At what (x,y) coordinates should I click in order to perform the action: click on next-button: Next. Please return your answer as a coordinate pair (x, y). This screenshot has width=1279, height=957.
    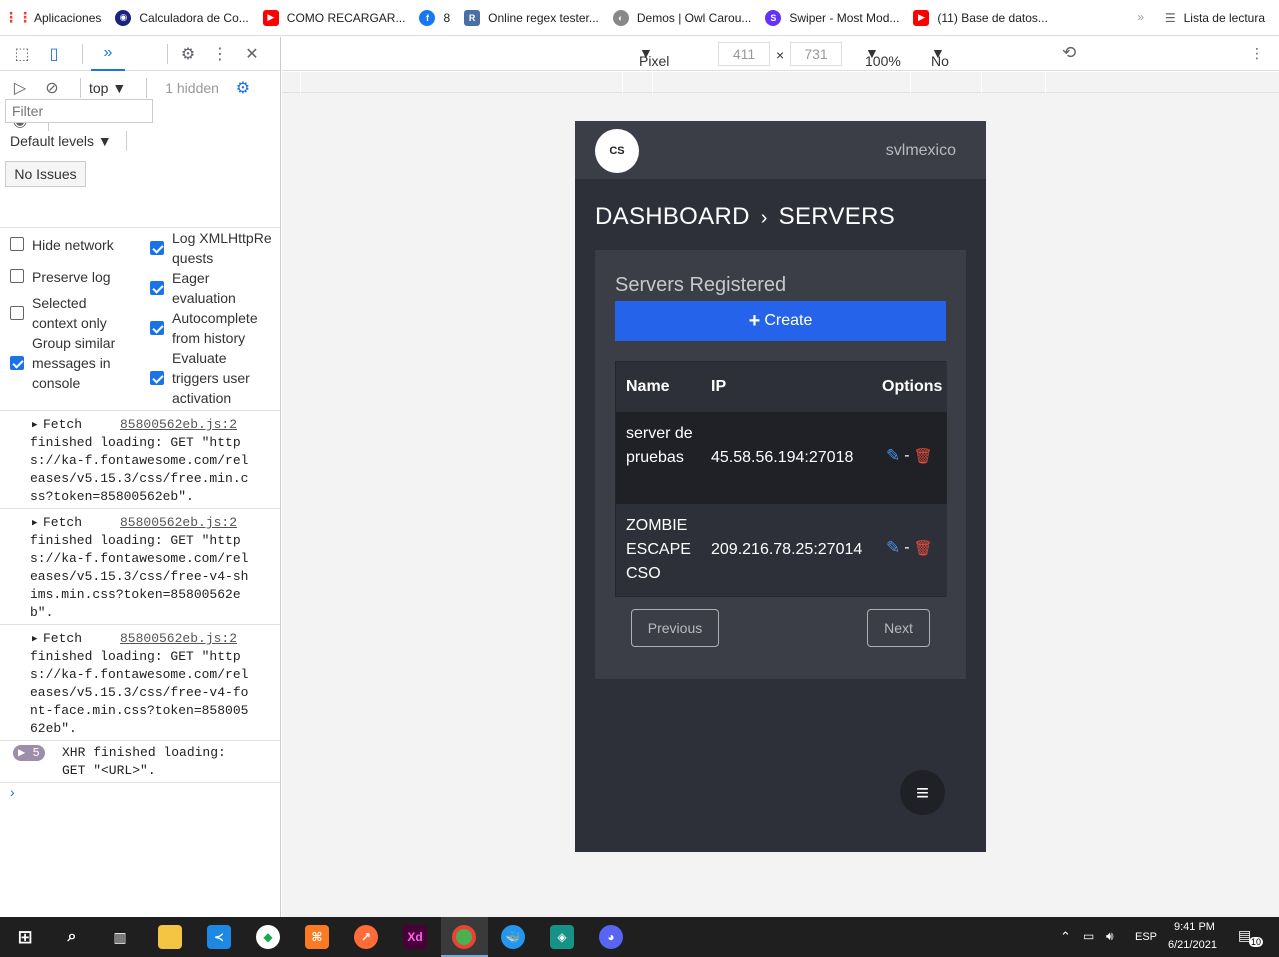
    Looking at the image, I should click on (898, 628).